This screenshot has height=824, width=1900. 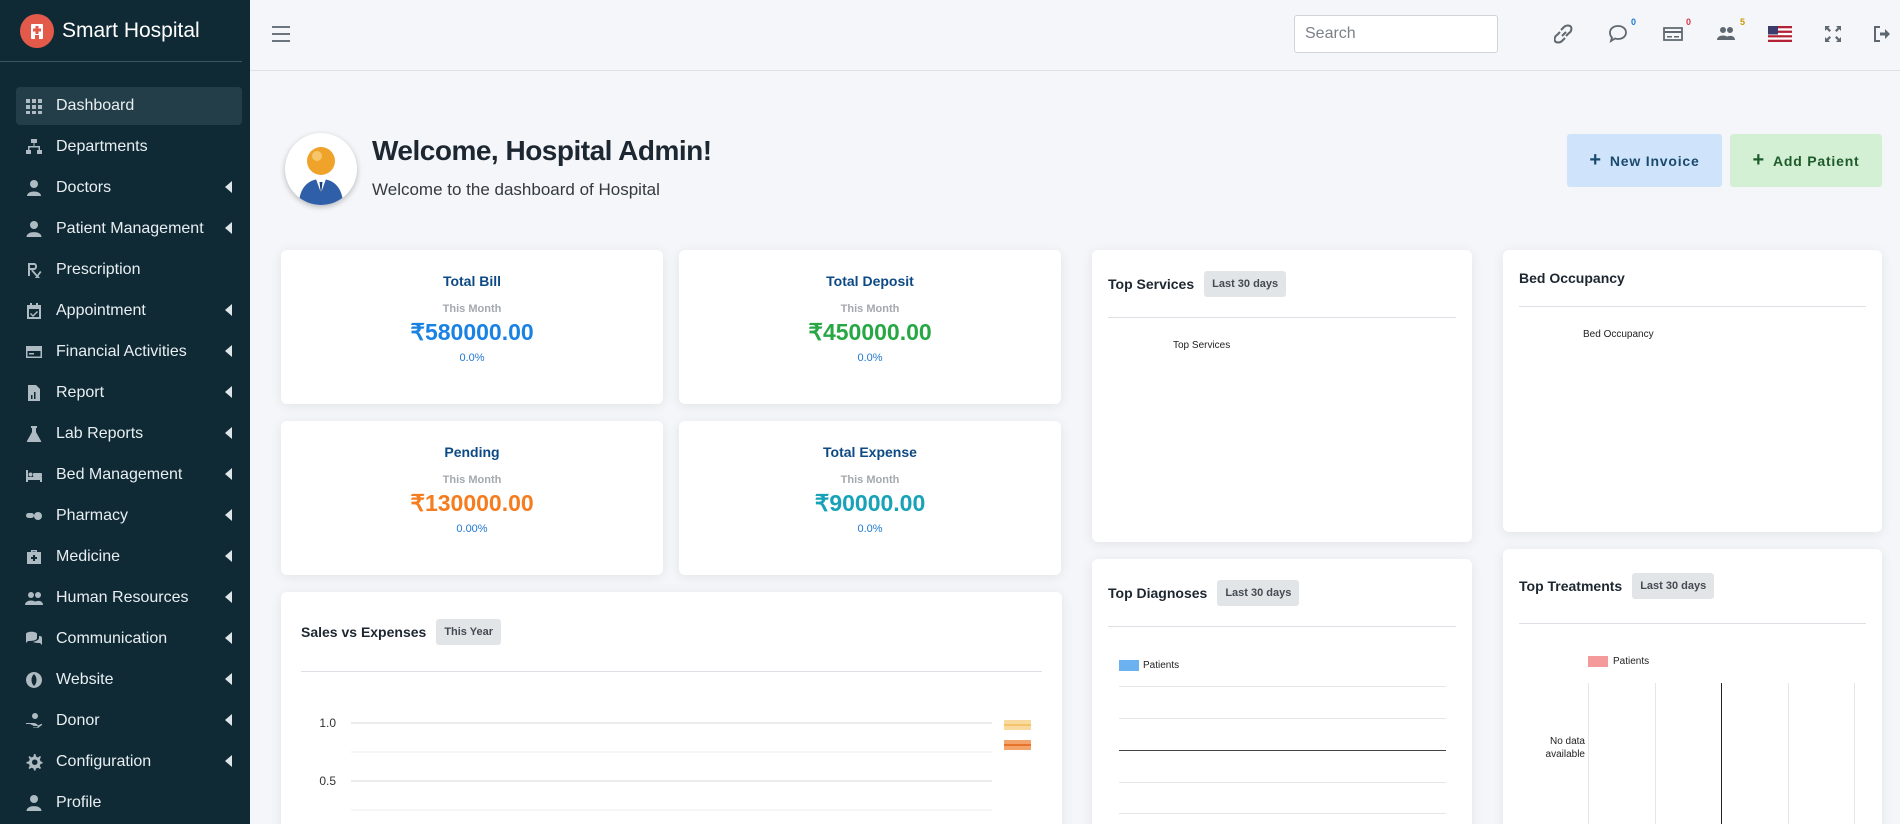 What do you see at coordinates (34, 680) in the screenshot?
I see `globe-icon` at bounding box center [34, 680].